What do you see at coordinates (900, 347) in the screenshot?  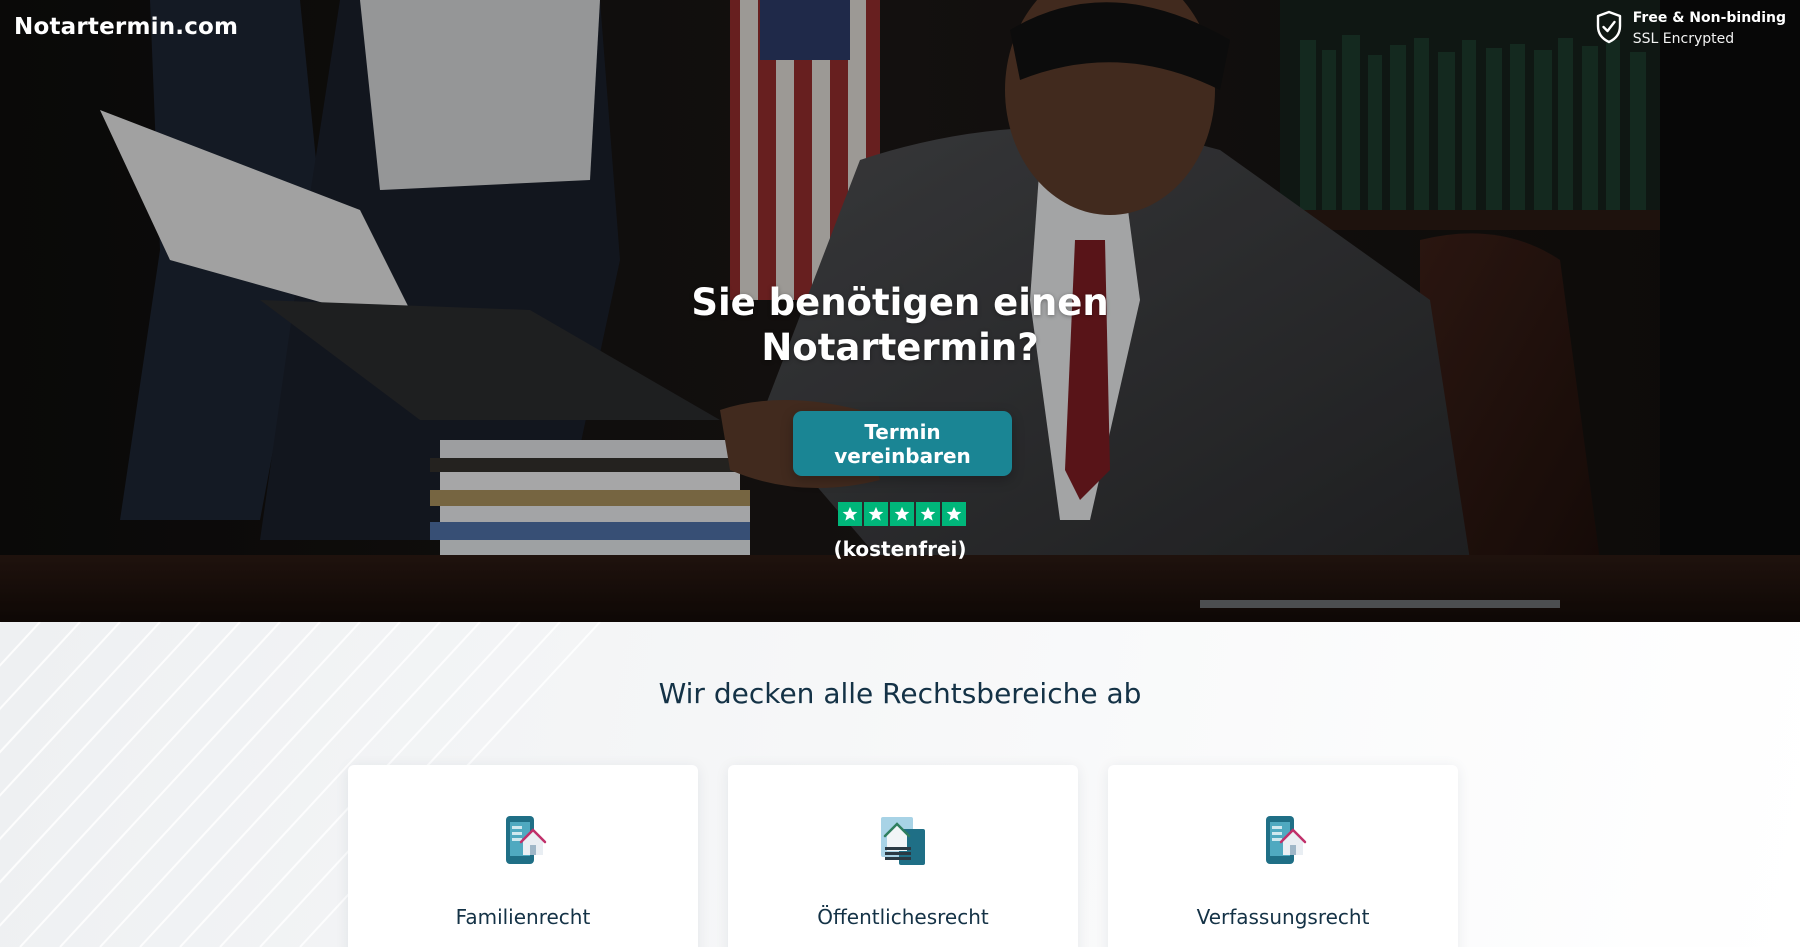 I see `hero-title-line2: Notartermin?` at bounding box center [900, 347].